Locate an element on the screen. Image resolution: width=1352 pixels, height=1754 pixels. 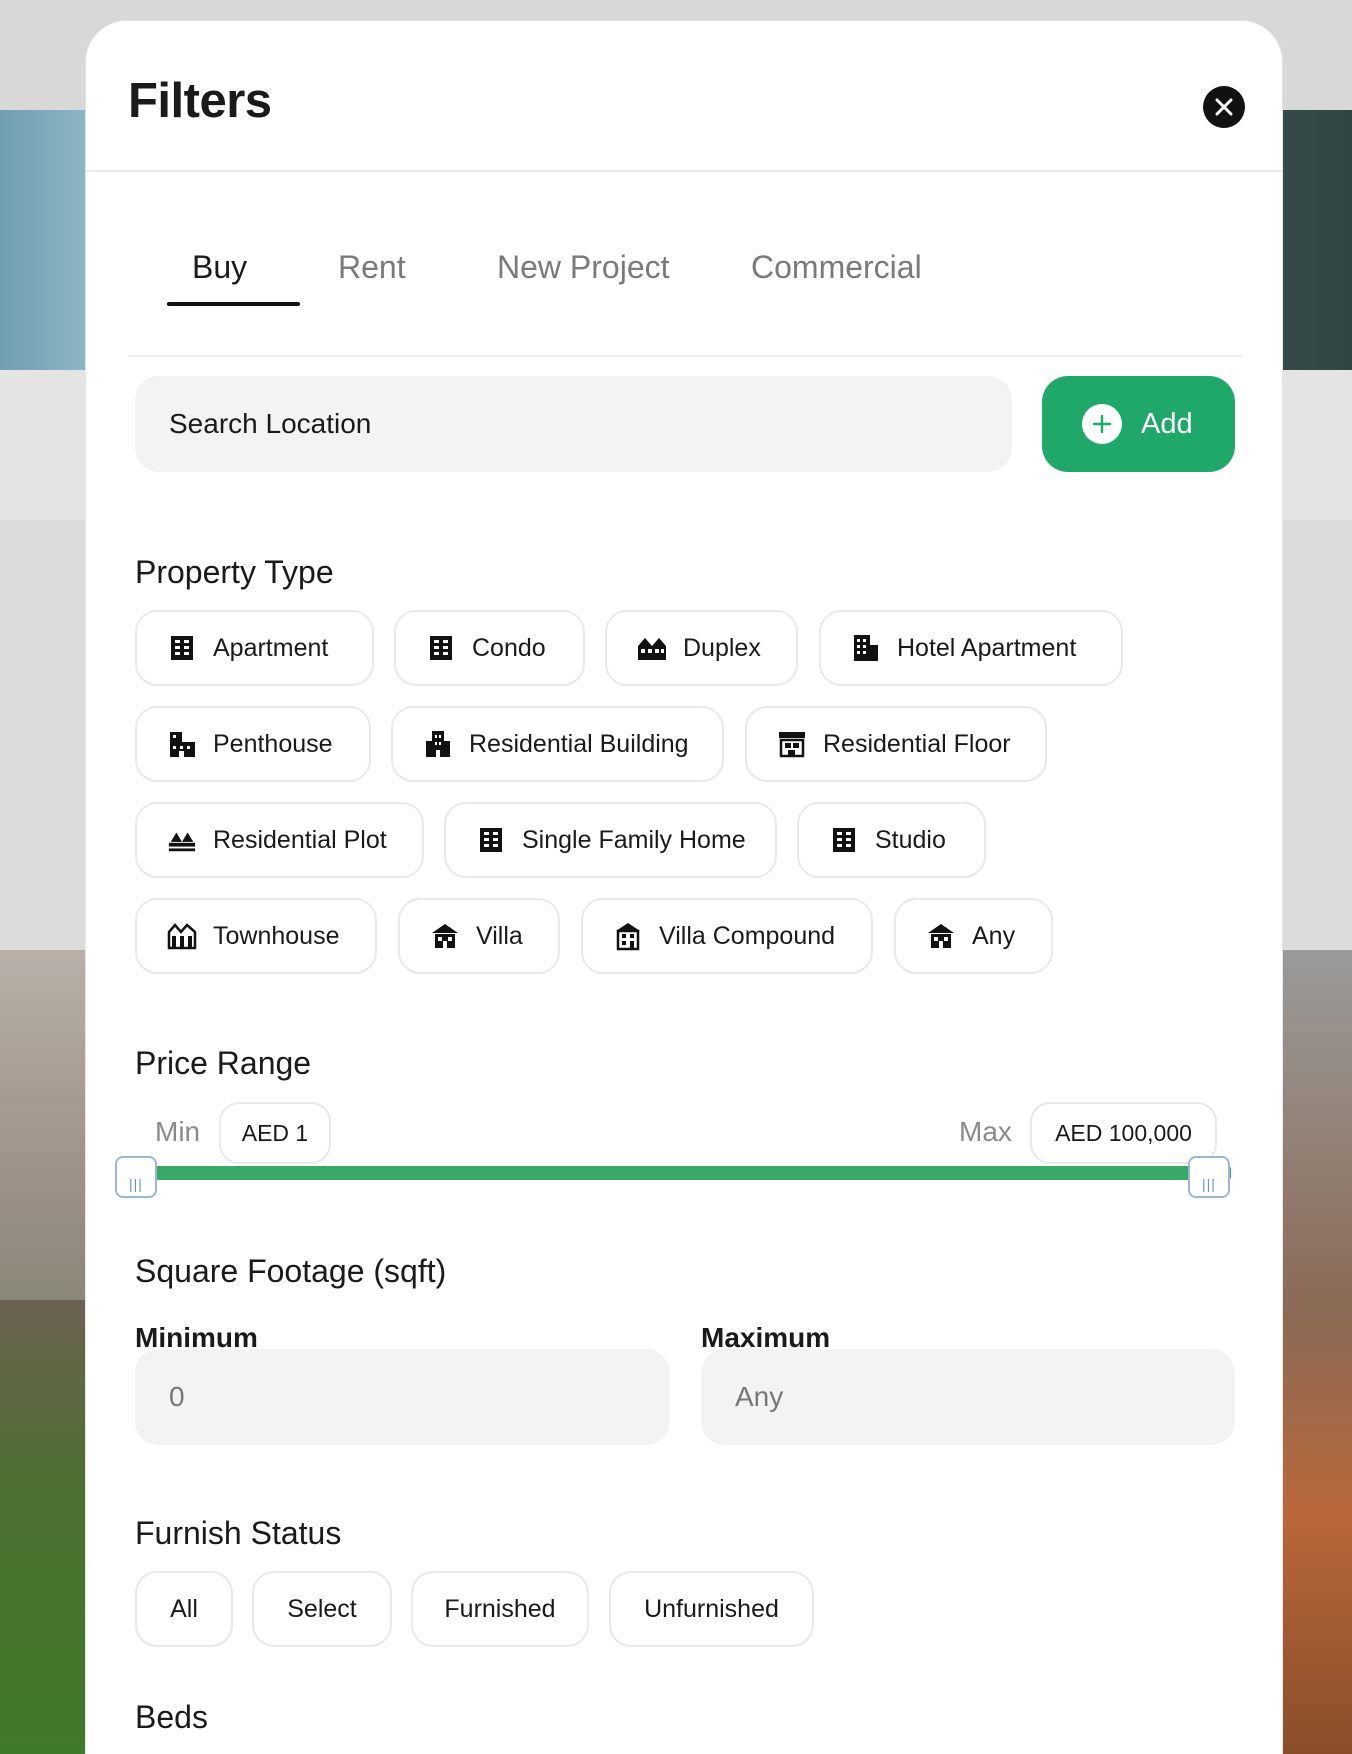
price-min-input: AED 1 is located at coordinates (275, 1133).